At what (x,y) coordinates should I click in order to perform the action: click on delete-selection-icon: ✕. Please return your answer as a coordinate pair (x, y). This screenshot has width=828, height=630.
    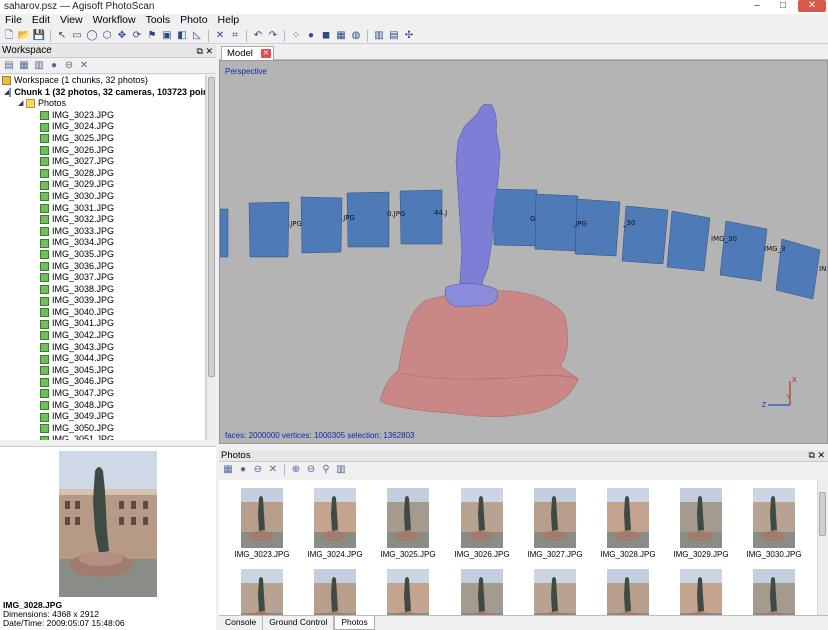
    Looking at the image, I should click on (220, 36).